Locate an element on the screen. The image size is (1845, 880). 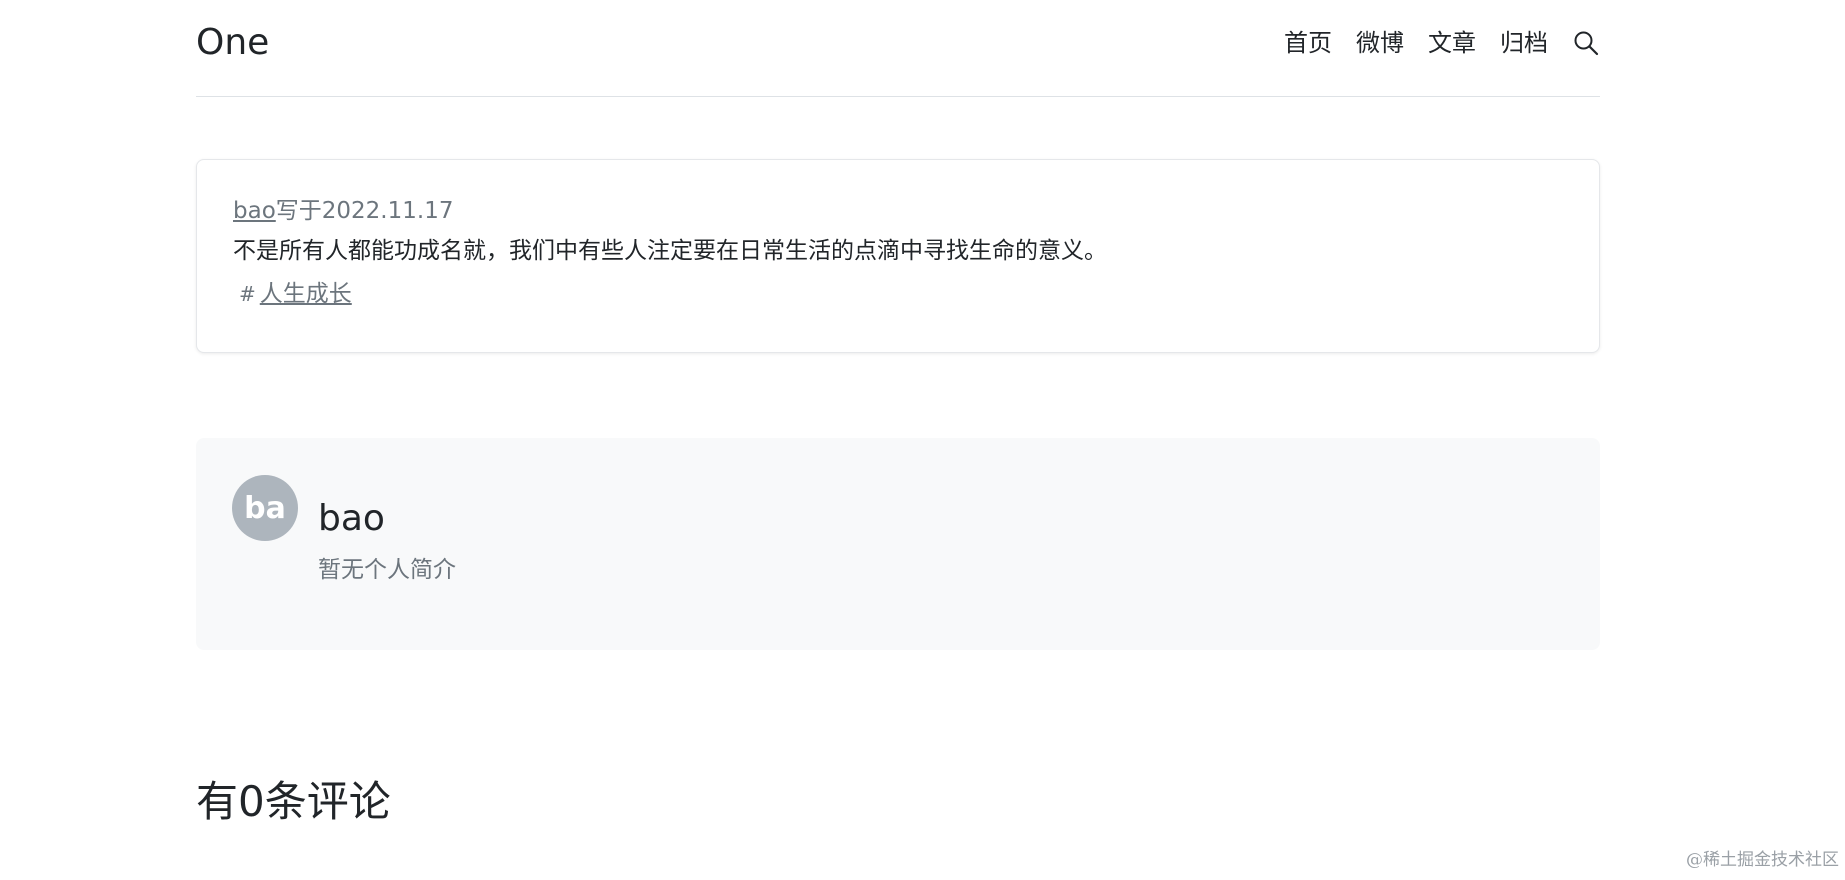
main-nav: 首页 微博 文章 归档 is located at coordinates (1430, 43).